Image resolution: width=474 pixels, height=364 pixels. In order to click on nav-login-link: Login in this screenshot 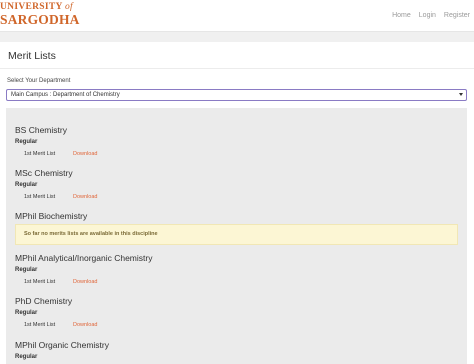, I will do `click(427, 15)`.